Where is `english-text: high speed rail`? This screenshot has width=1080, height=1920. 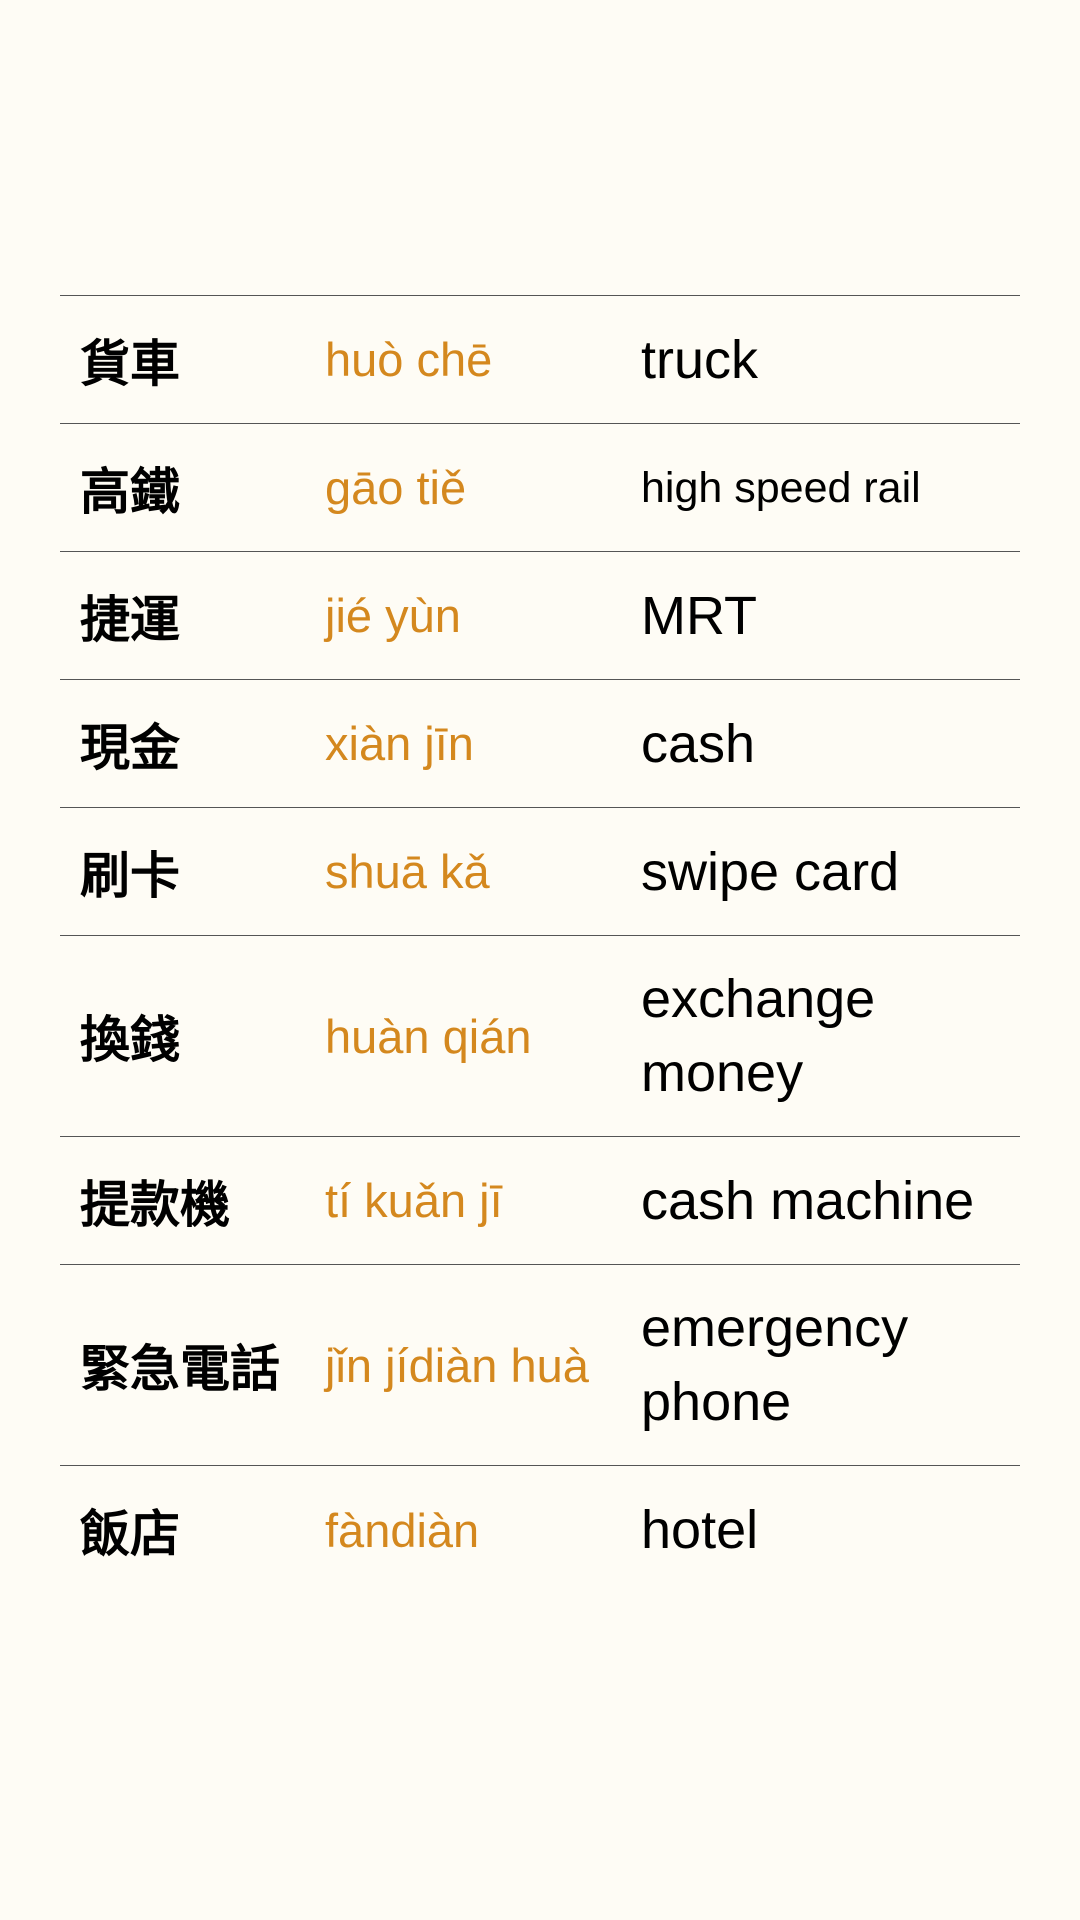
english-text: high speed rail is located at coordinates (781, 487).